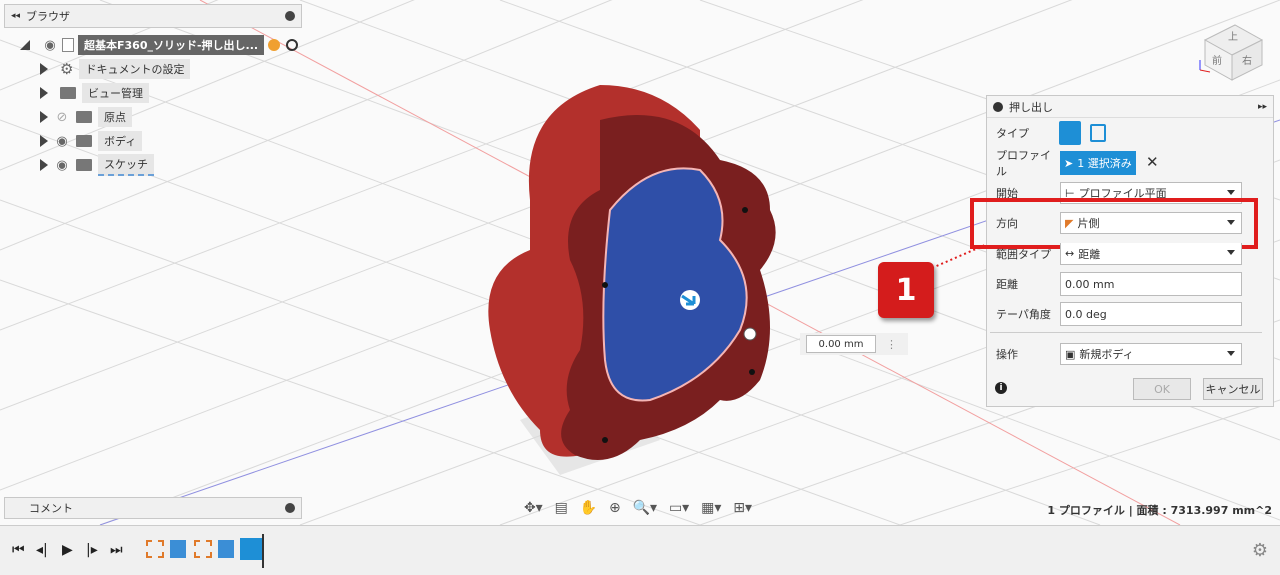 The height and width of the screenshot is (575, 1280). I want to click on grid-settings-icon: ▦▾, so click(711, 508).